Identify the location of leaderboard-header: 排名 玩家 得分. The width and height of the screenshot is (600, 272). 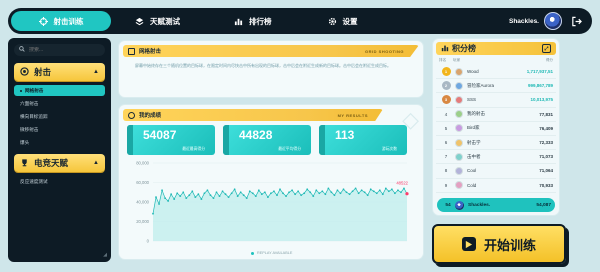
(496, 60).